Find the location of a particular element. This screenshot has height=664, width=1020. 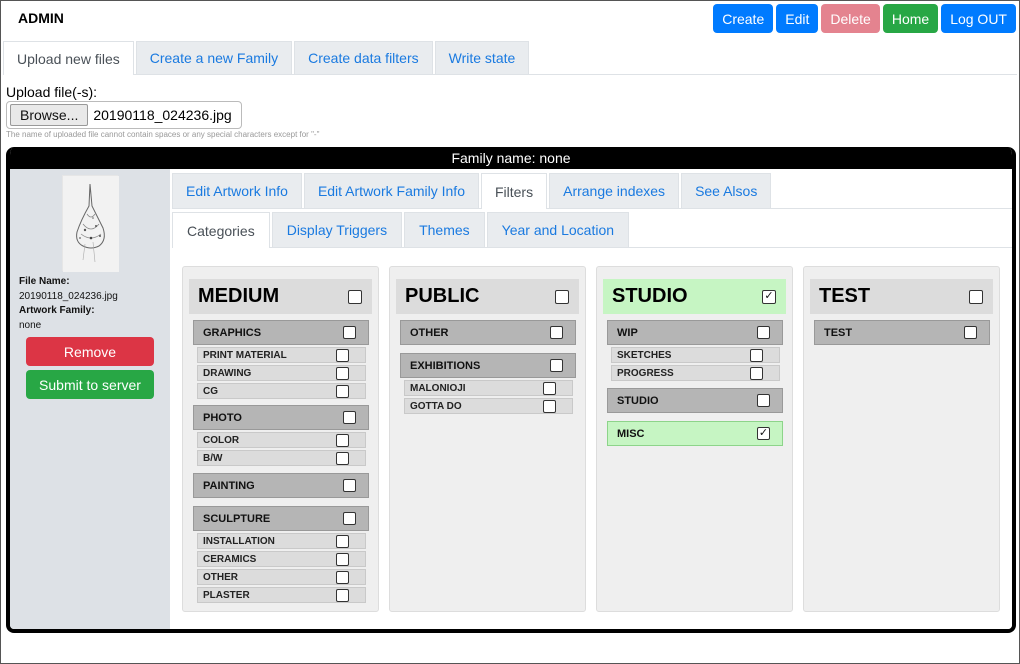

category-header: MEDIUM is located at coordinates (280, 296).